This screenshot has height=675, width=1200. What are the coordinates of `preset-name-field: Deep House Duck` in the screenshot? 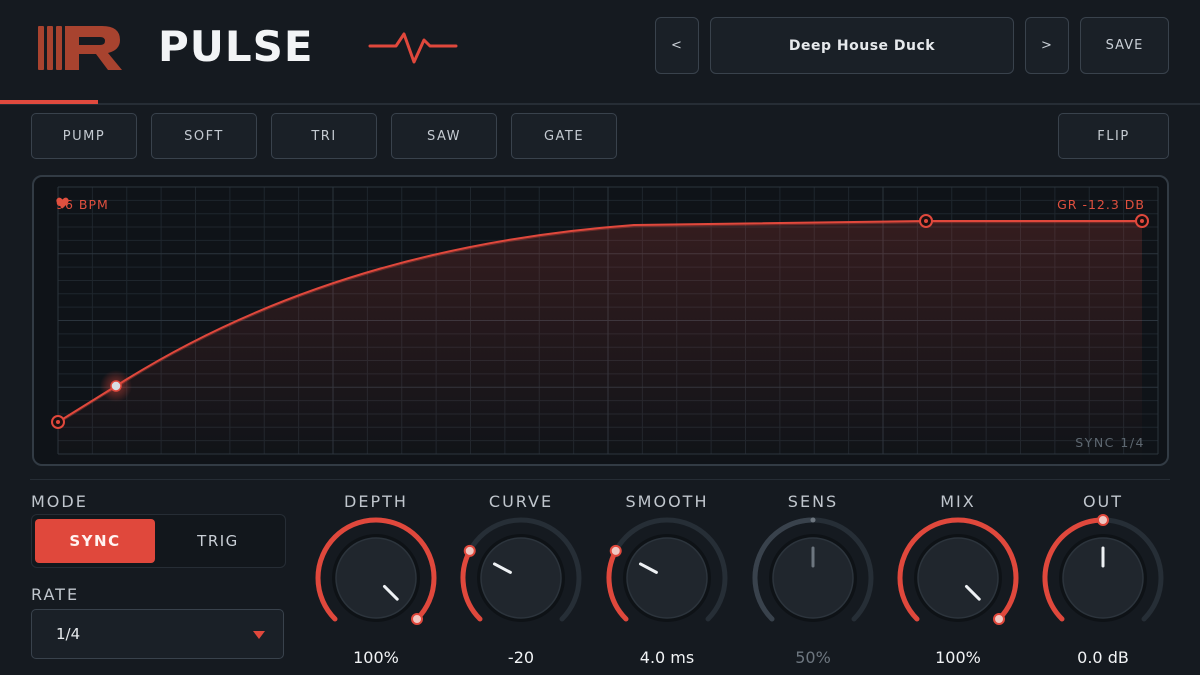 It's located at (862, 45).